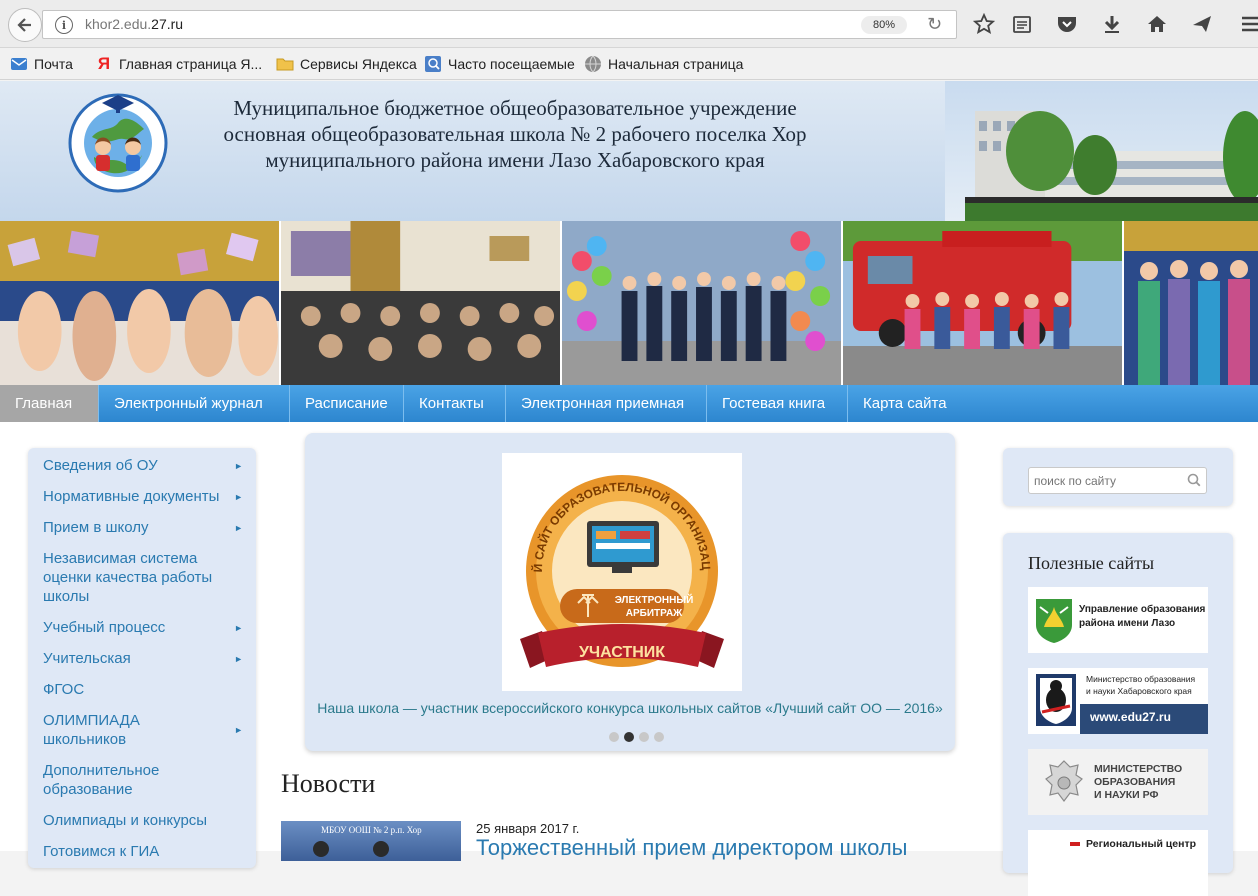 The height and width of the screenshot is (896, 1258). What do you see at coordinates (142, 851) in the screenshot?
I see `menu-item-gia: Готовимся к ГИА` at bounding box center [142, 851].